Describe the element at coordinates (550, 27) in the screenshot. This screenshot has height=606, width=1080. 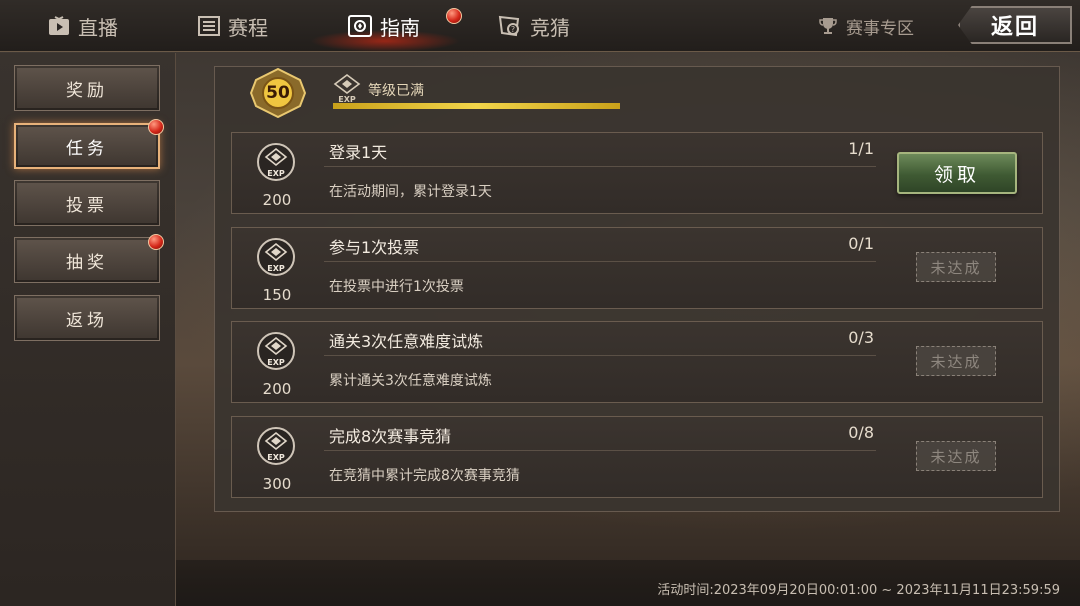
I see `tab-bet-label: 竞猜` at that location.